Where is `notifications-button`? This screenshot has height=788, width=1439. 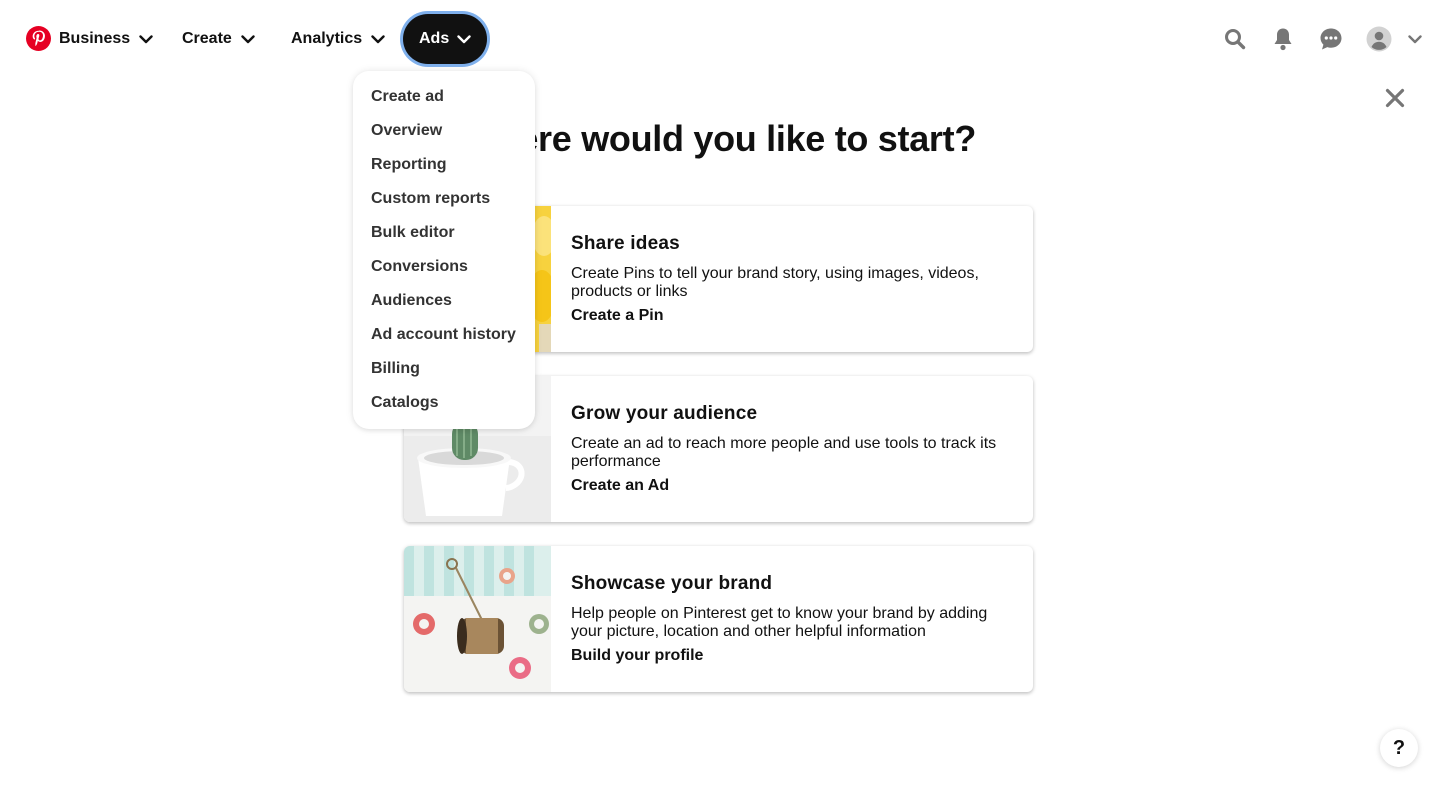
notifications-button is located at coordinates (1283, 39).